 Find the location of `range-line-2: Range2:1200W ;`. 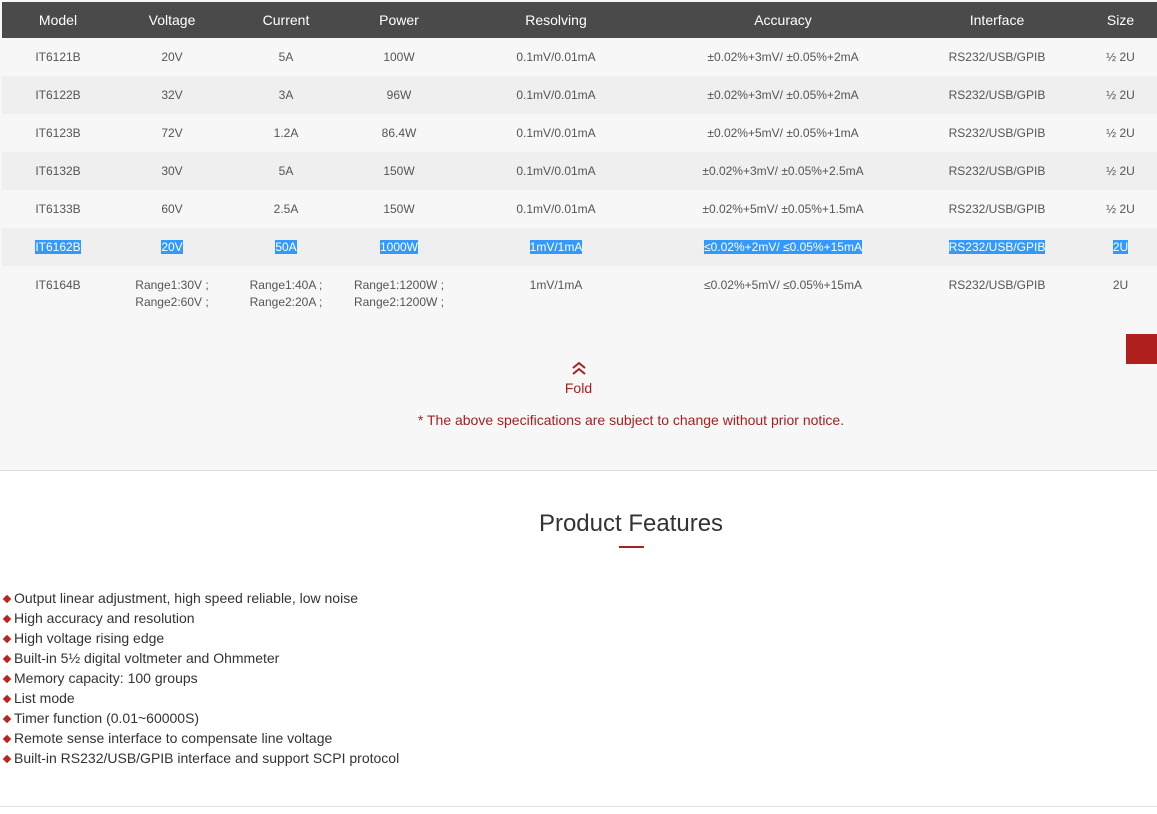

range-line-2: Range2:1200W ; is located at coordinates (399, 302).